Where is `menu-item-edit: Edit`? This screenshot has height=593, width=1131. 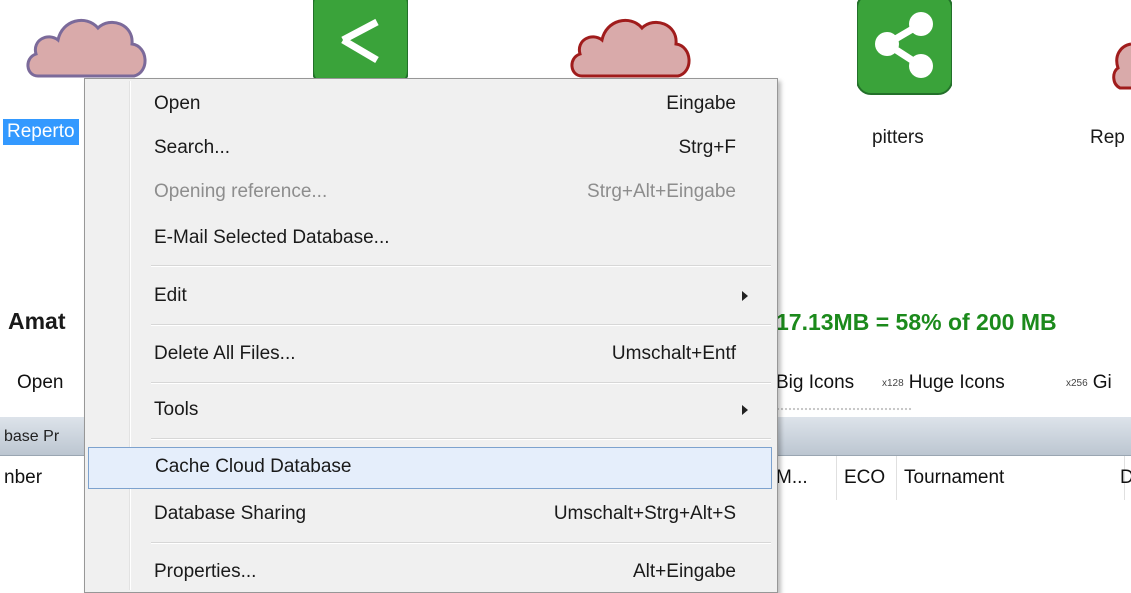
menu-item-edit: Edit is located at coordinates (430, 296).